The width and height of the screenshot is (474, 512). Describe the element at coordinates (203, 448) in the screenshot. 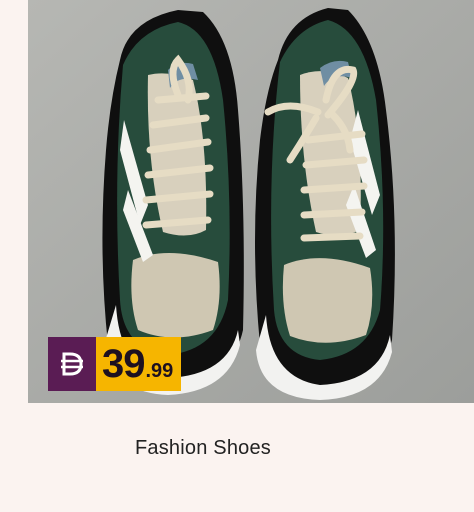

I see `product-title: Fashion Shoes` at that location.